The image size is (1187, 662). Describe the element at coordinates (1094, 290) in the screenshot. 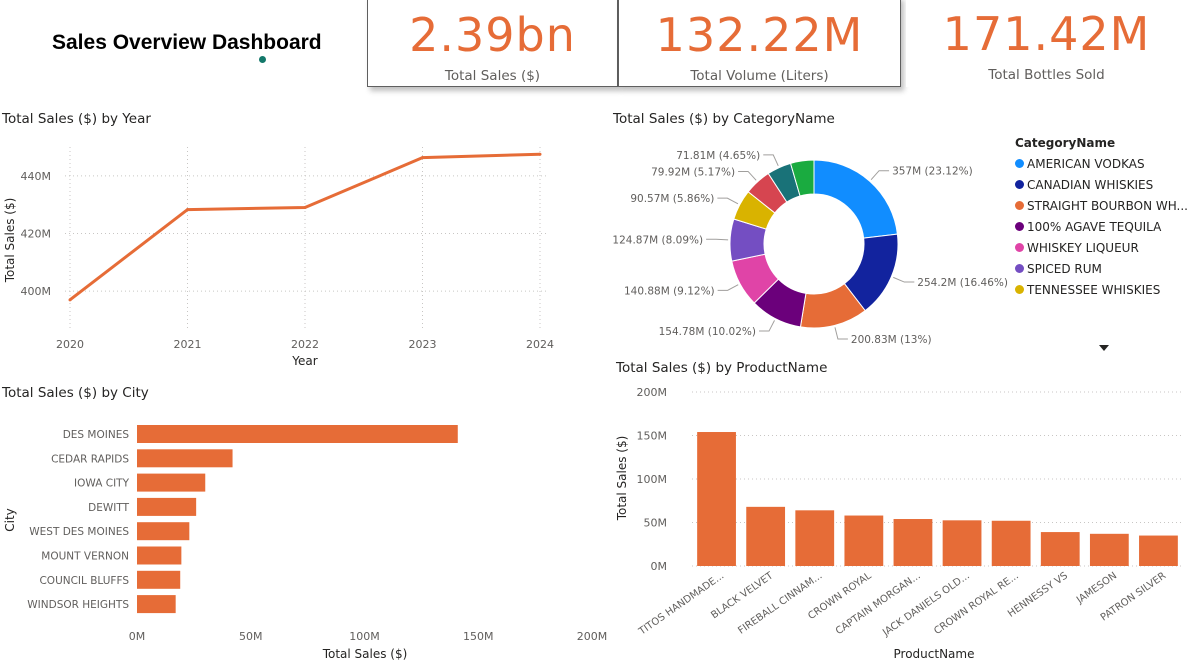

I see `legend-label: TENNESSEE WHISKIES` at that location.